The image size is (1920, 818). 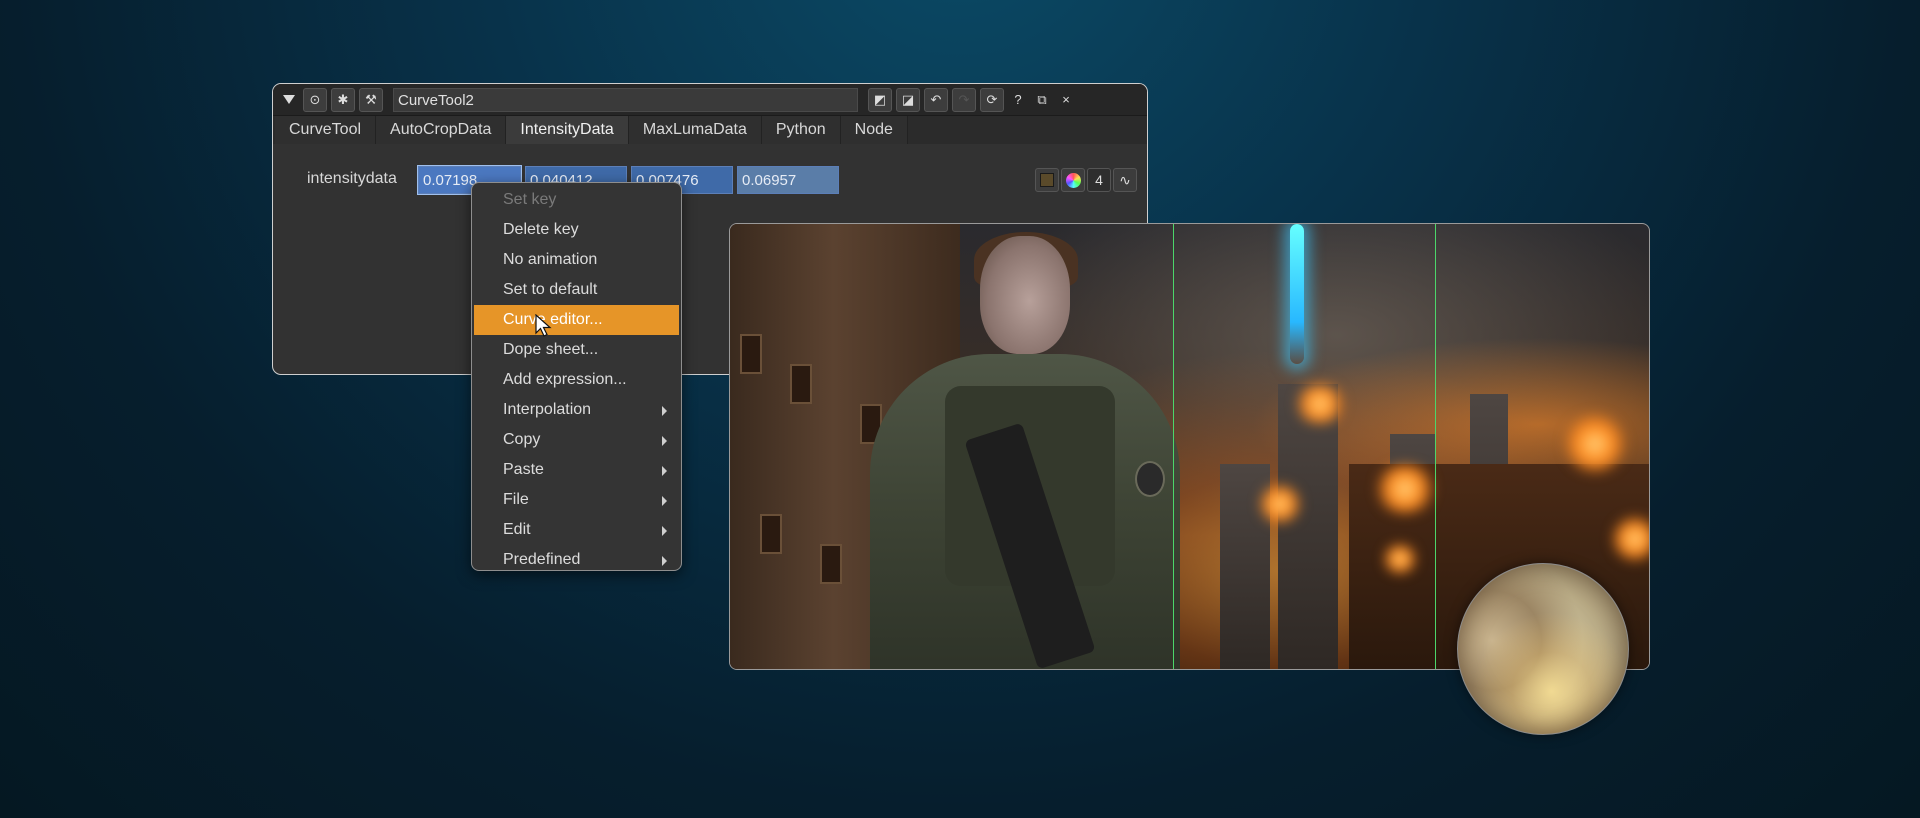 What do you see at coordinates (801, 130) in the screenshot?
I see `tab-python: Python` at bounding box center [801, 130].